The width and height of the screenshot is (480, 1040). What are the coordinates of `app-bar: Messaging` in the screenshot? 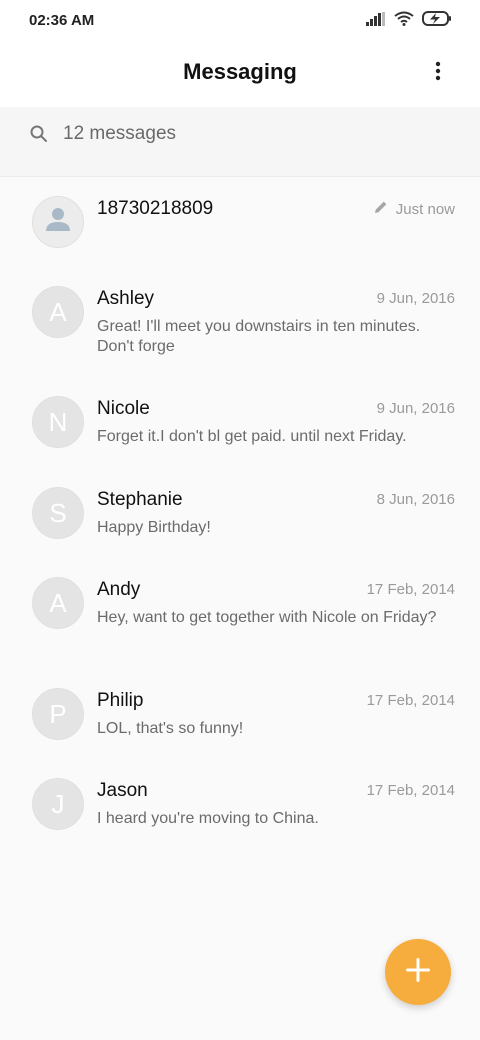 It's located at (240, 75).